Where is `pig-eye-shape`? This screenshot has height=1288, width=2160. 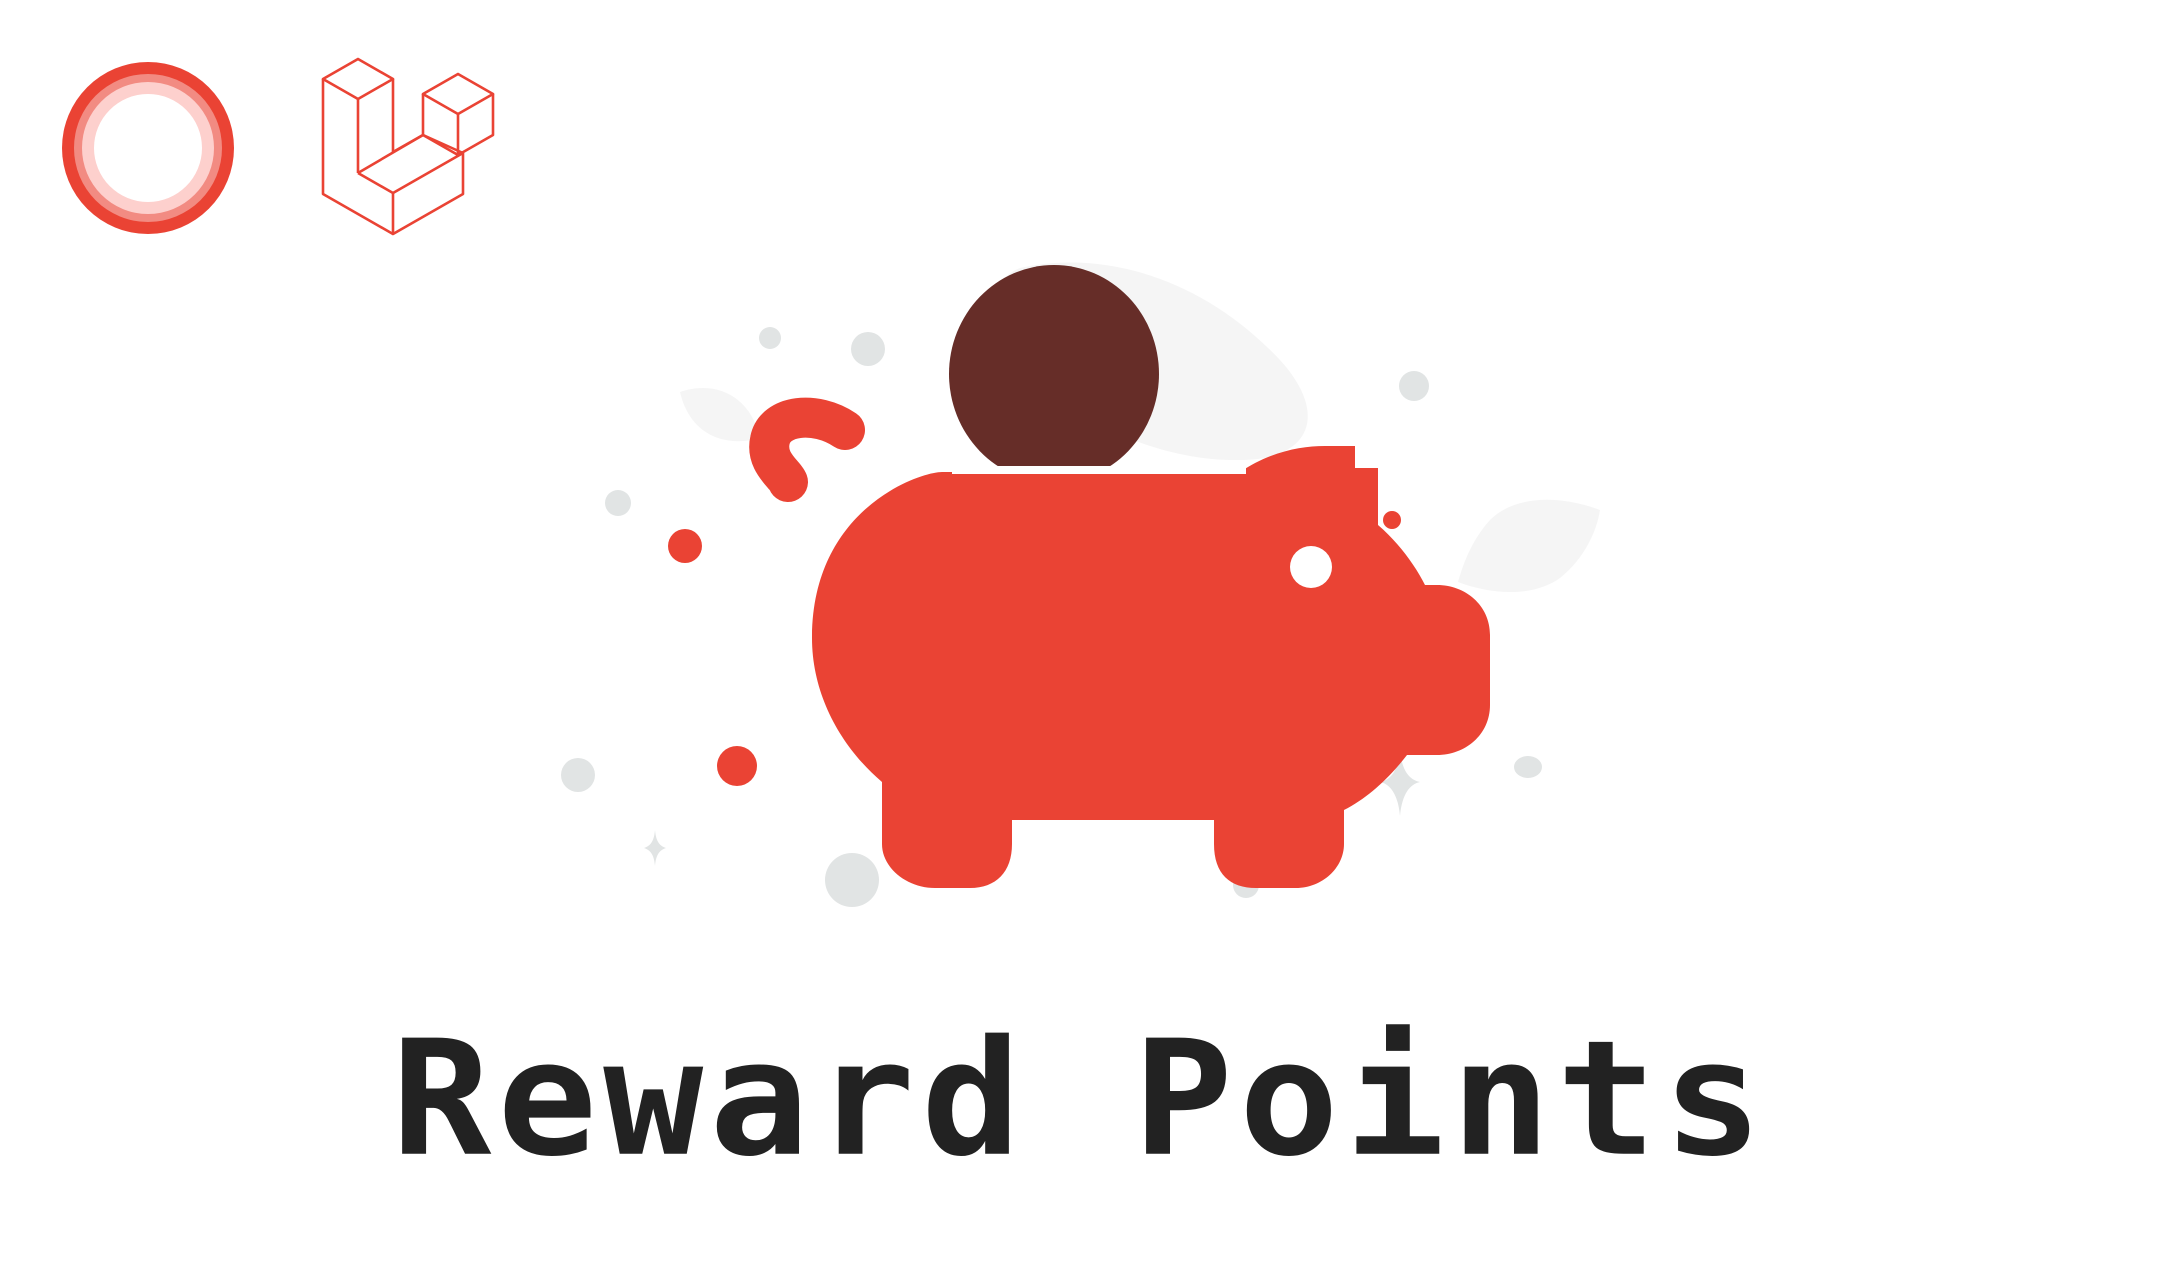 pig-eye-shape is located at coordinates (1311, 567).